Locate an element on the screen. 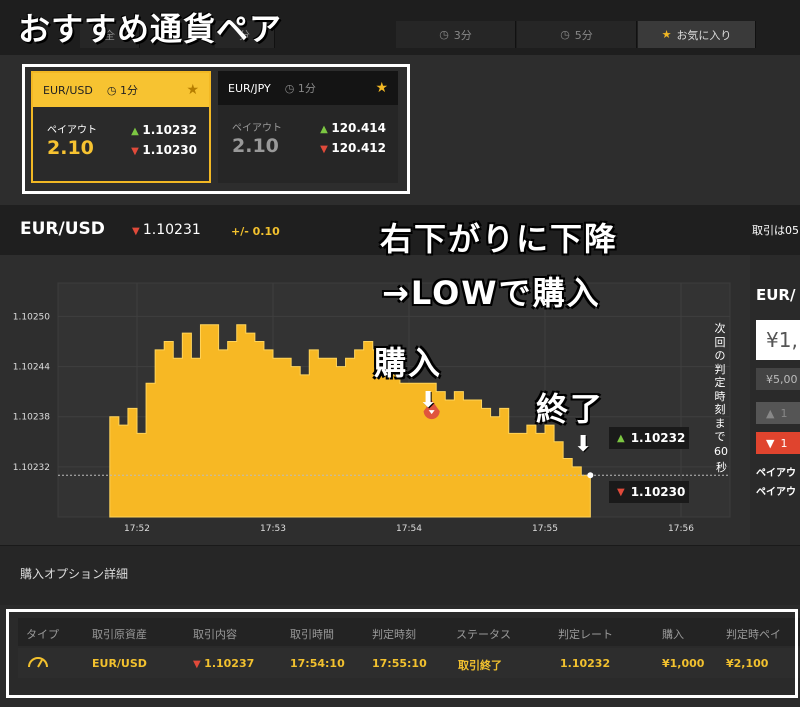  gauge-icon is located at coordinates (38, 662).